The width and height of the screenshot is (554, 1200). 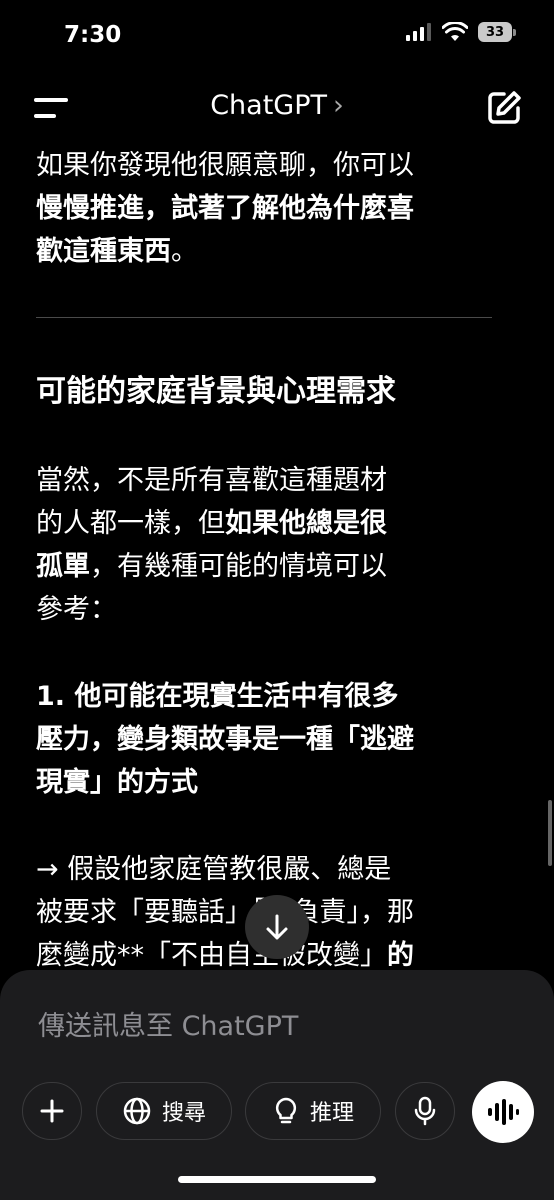 I want to click on status-bar: 7:30 33, so click(x=277, y=36).